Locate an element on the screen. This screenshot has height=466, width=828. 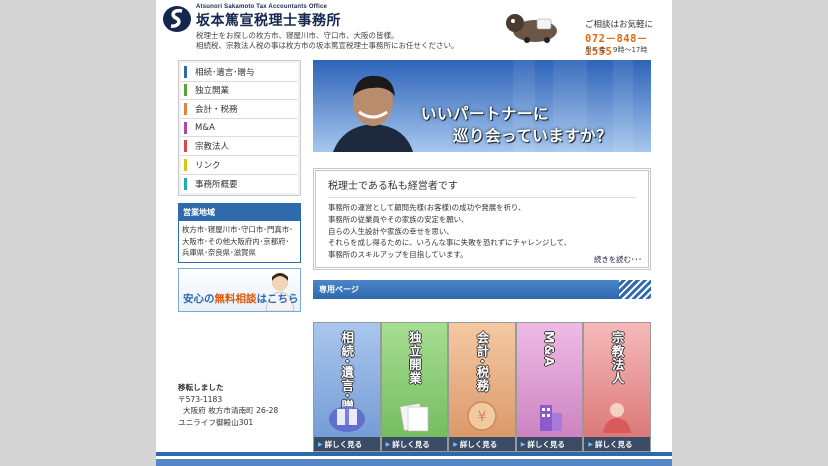
contact-label: ご相談はお気軽に is located at coordinates (619, 25).